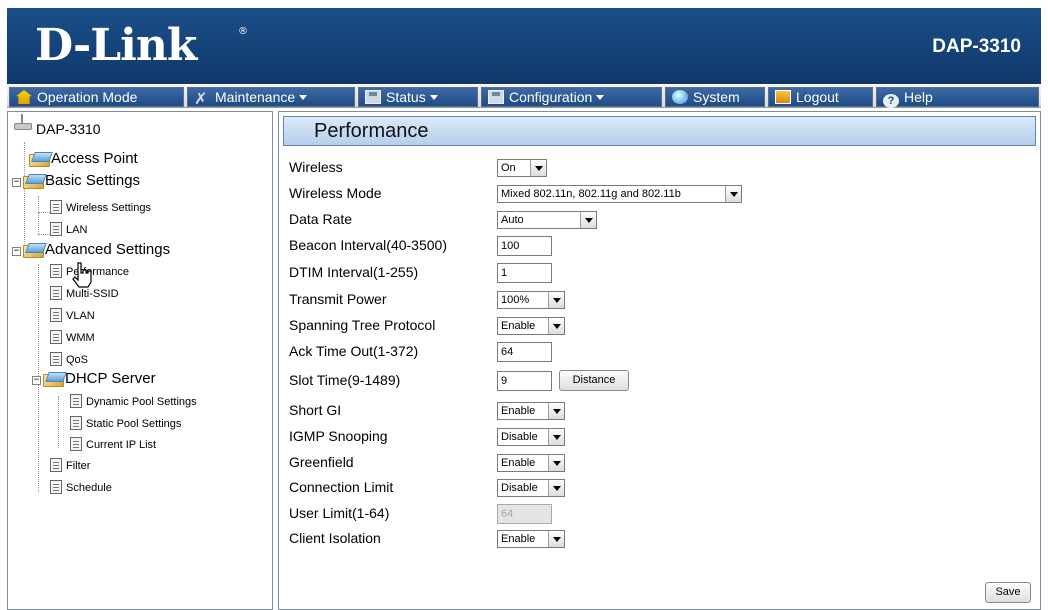 The height and width of the screenshot is (610, 1048). What do you see at coordinates (531, 437) in the screenshot?
I see `igmp-select: Disable` at bounding box center [531, 437].